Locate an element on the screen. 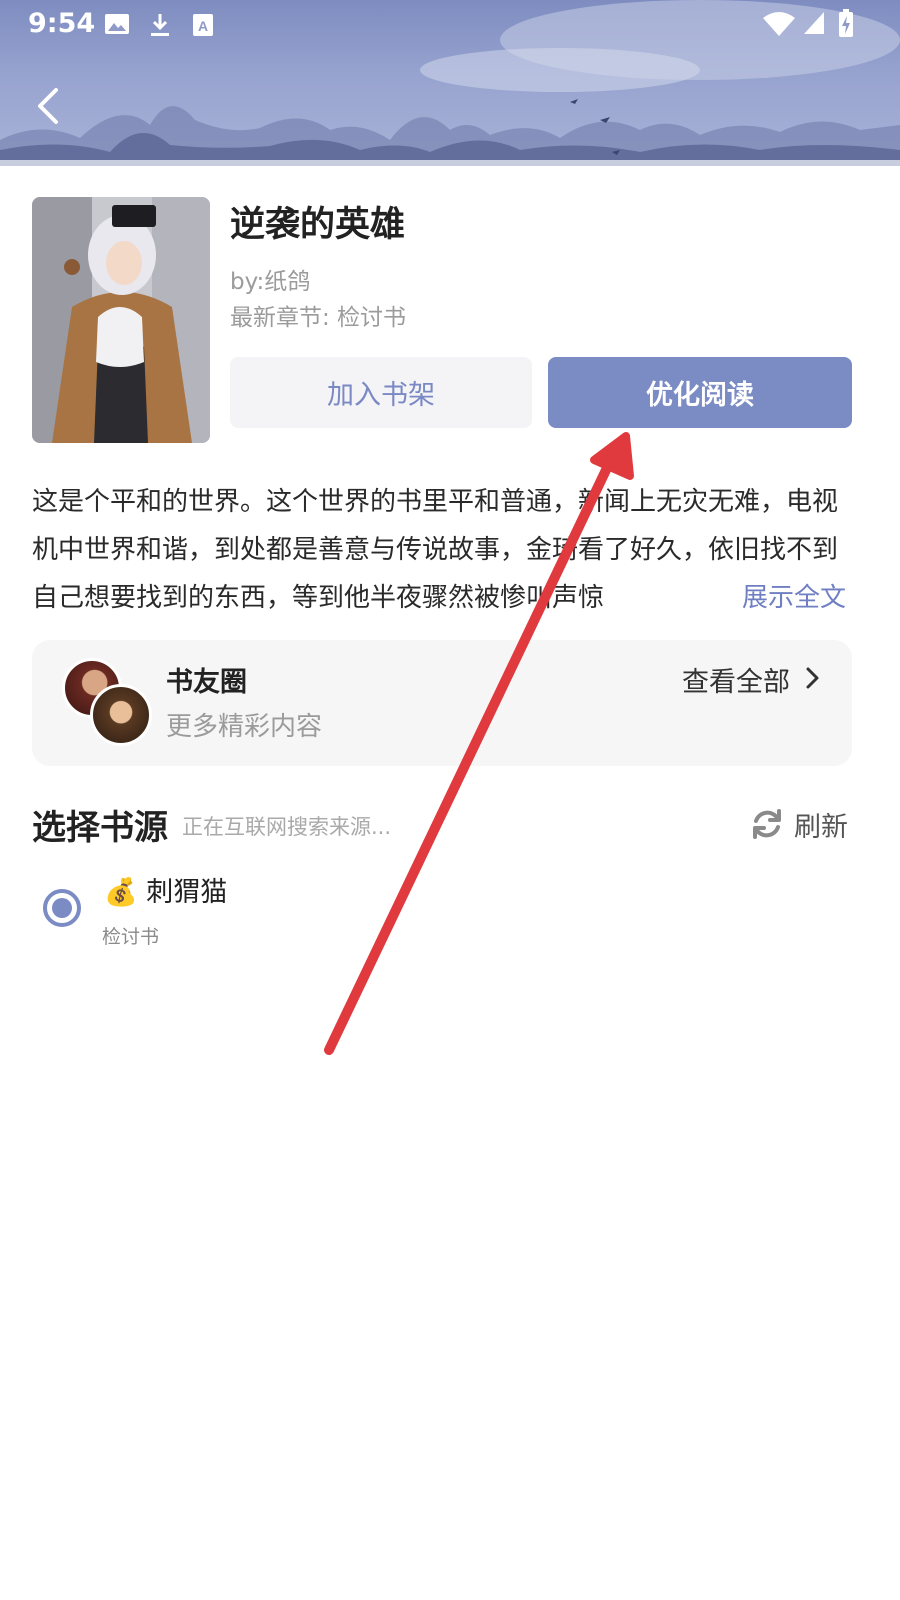 Image resolution: width=900 pixels, height=1600 pixels. add-to-shelf-button: 加入书架 is located at coordinates (381, 392).